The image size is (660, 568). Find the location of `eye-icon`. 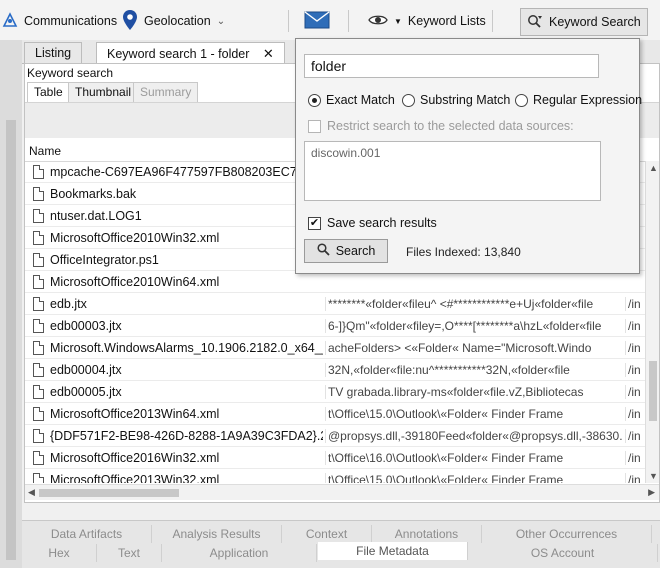

eye-icon is located at coordinates (378, 21).